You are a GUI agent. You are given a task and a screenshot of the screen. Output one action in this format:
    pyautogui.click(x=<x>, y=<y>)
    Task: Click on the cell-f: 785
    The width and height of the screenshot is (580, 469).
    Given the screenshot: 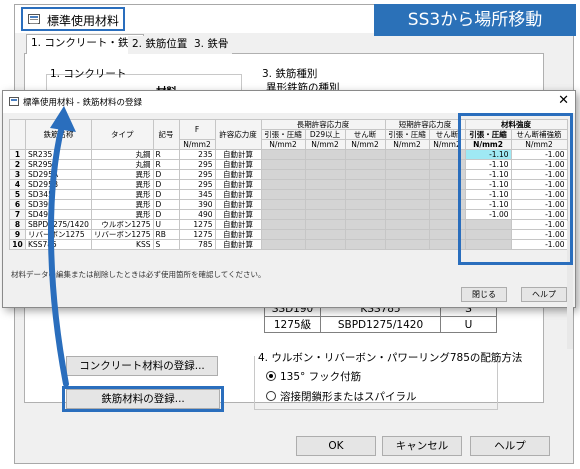 What is the action you would take?
    pyautogui.click(x=197, y=244)
    